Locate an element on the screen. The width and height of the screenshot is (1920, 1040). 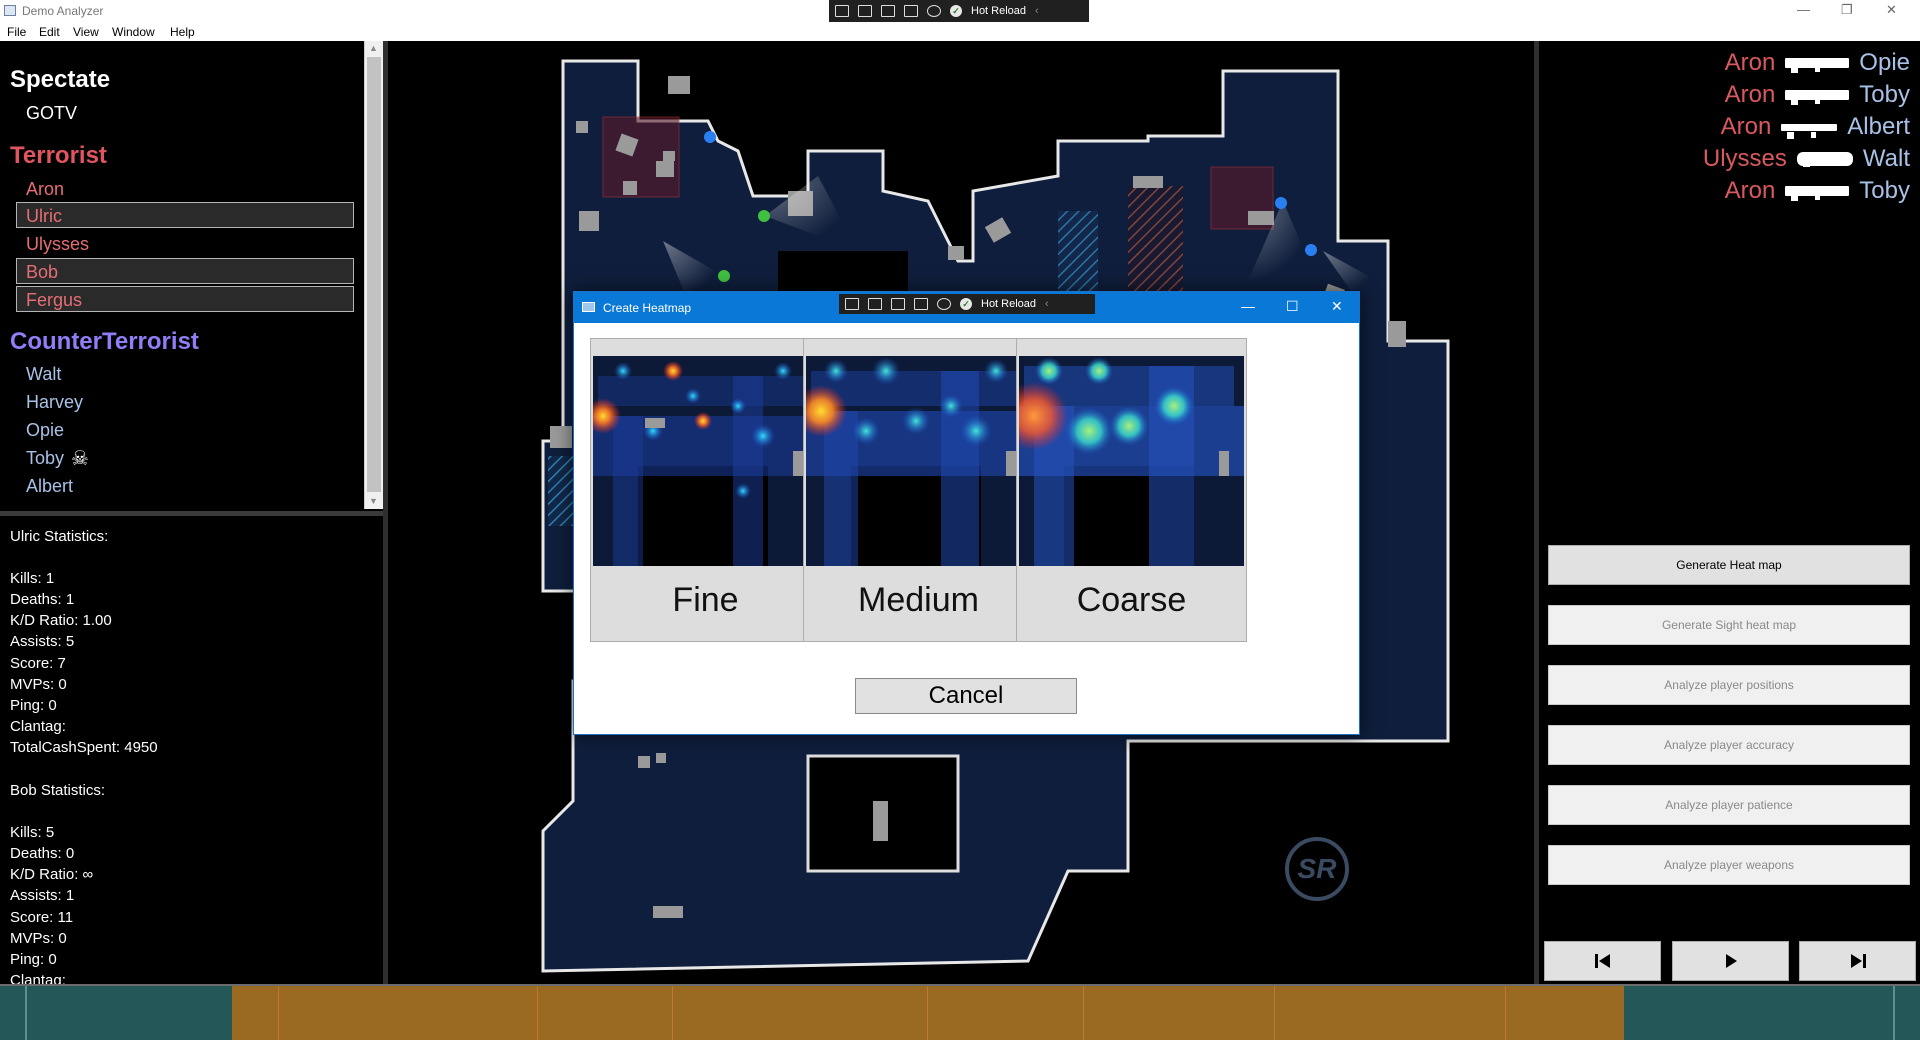
stat-line: TotalCashSpent: 4950 is located at coordinates (84, 747).